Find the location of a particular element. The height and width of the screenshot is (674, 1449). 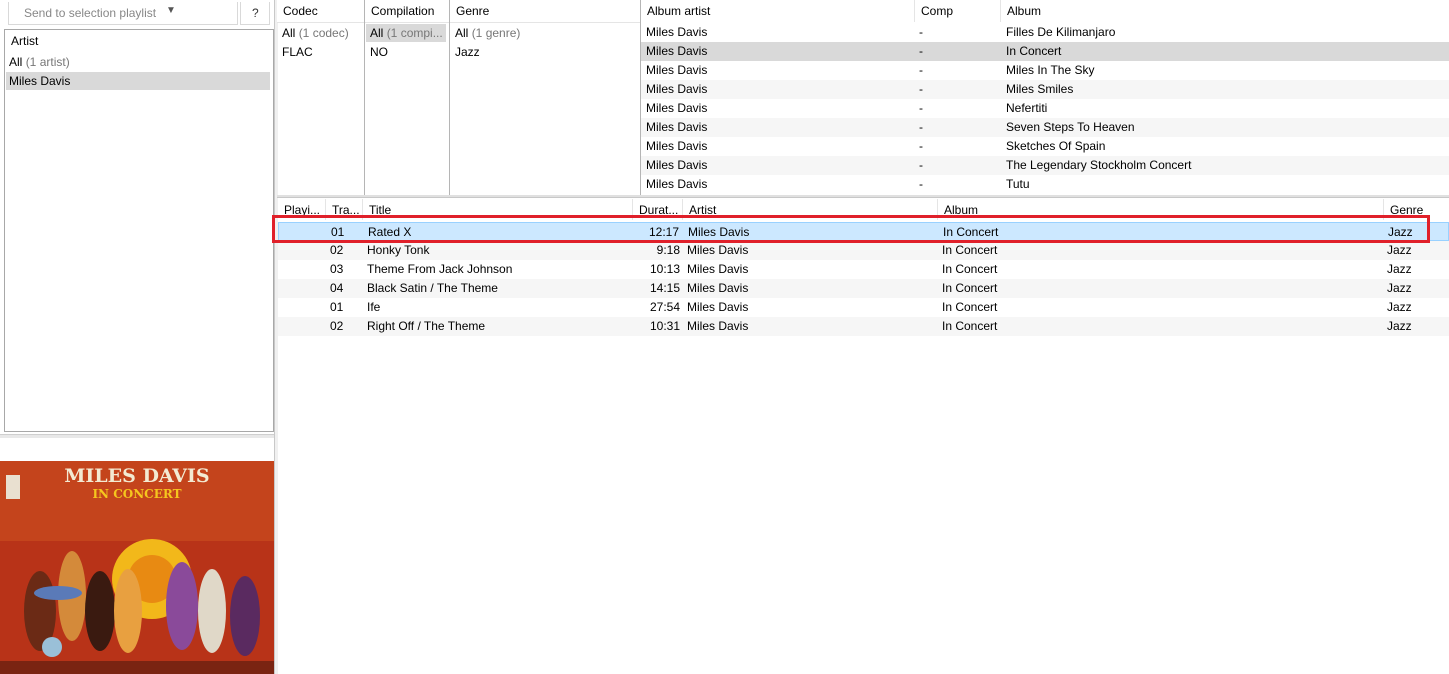

album-art-subtitle: IN CONCERT is located at coordinates (137, 494).